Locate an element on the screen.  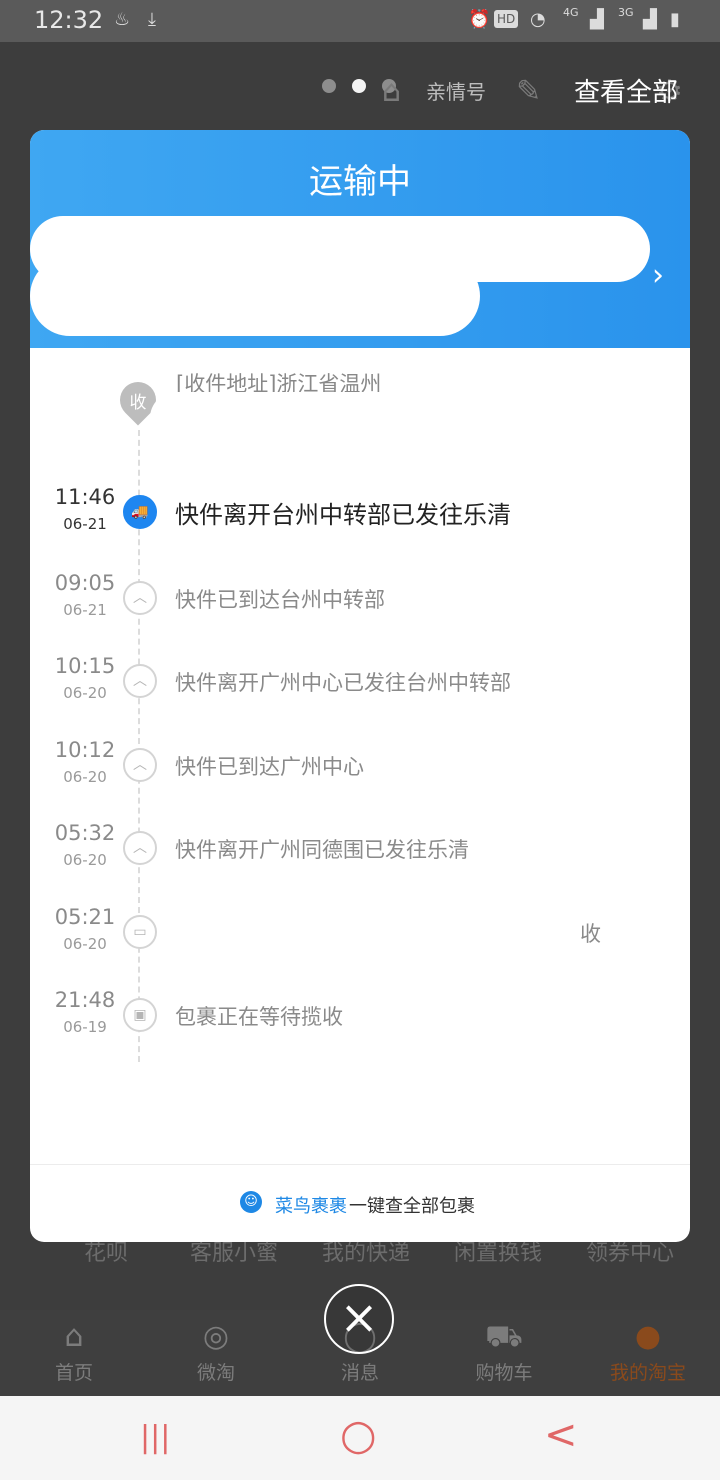
weitao-icon: ◎ is located at coordinates (216, 1336).